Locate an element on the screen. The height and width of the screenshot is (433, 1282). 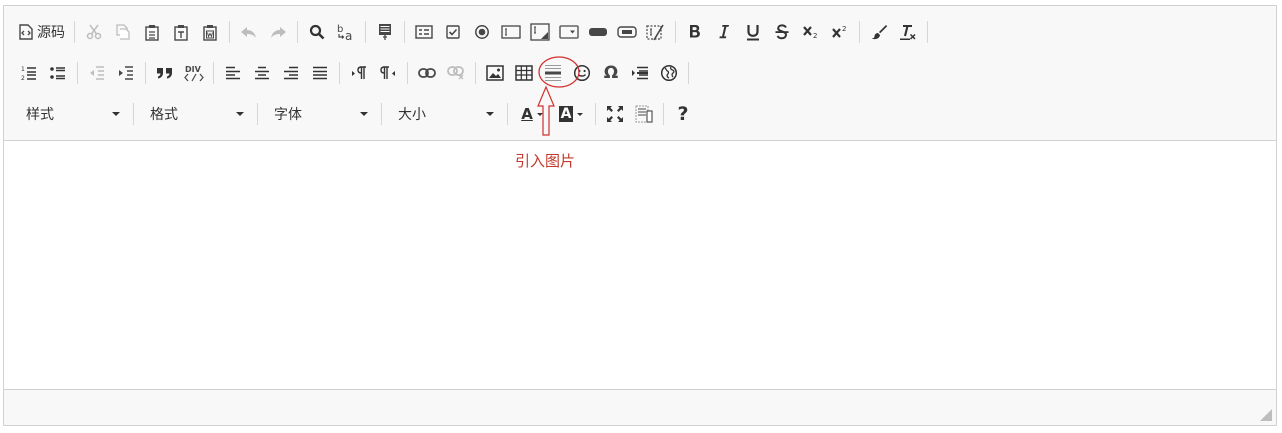
align-left-button is located at coordinates (233, 73).